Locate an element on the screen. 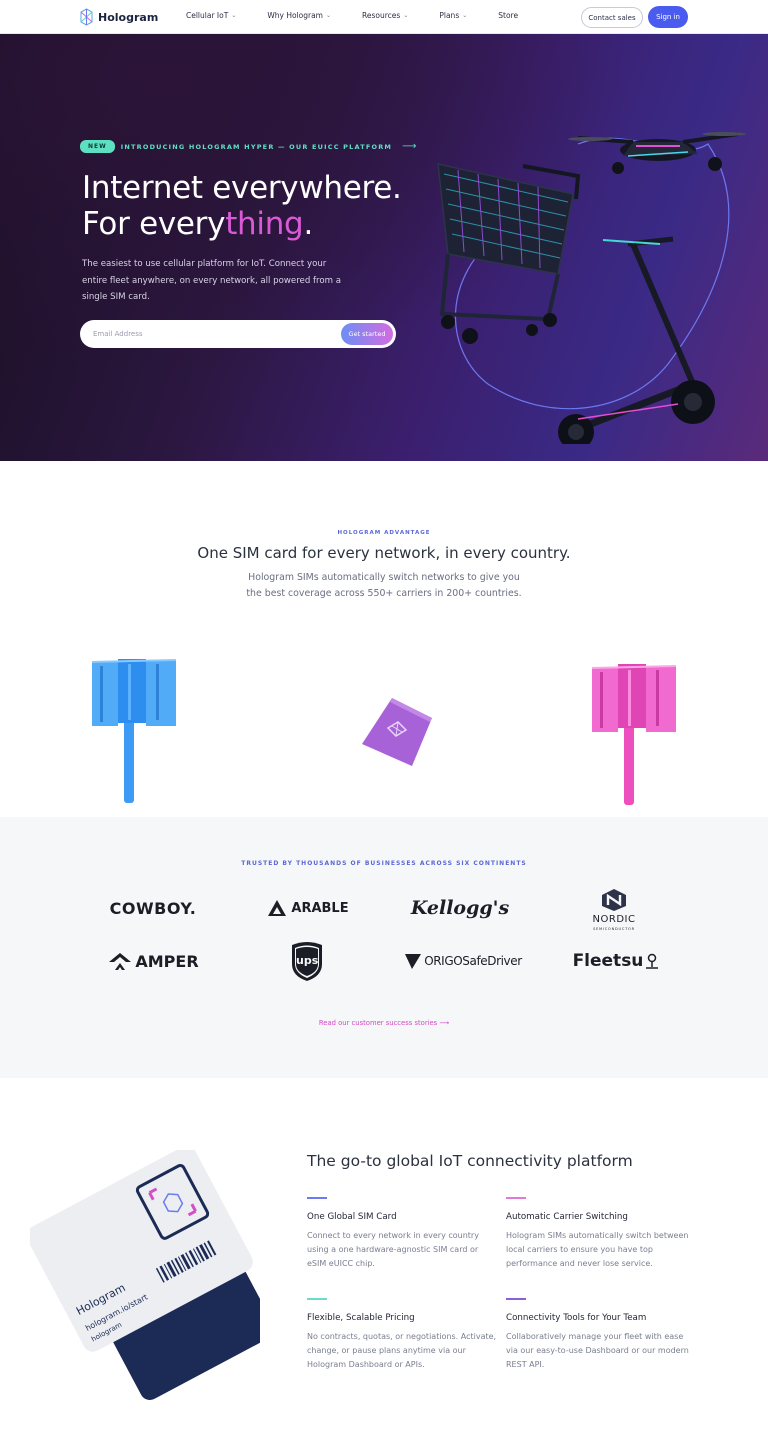 The width and height of the screenshot is (768, 1449). menu-item-plans: Plans ⌄ is located at coordinates (453, 15).